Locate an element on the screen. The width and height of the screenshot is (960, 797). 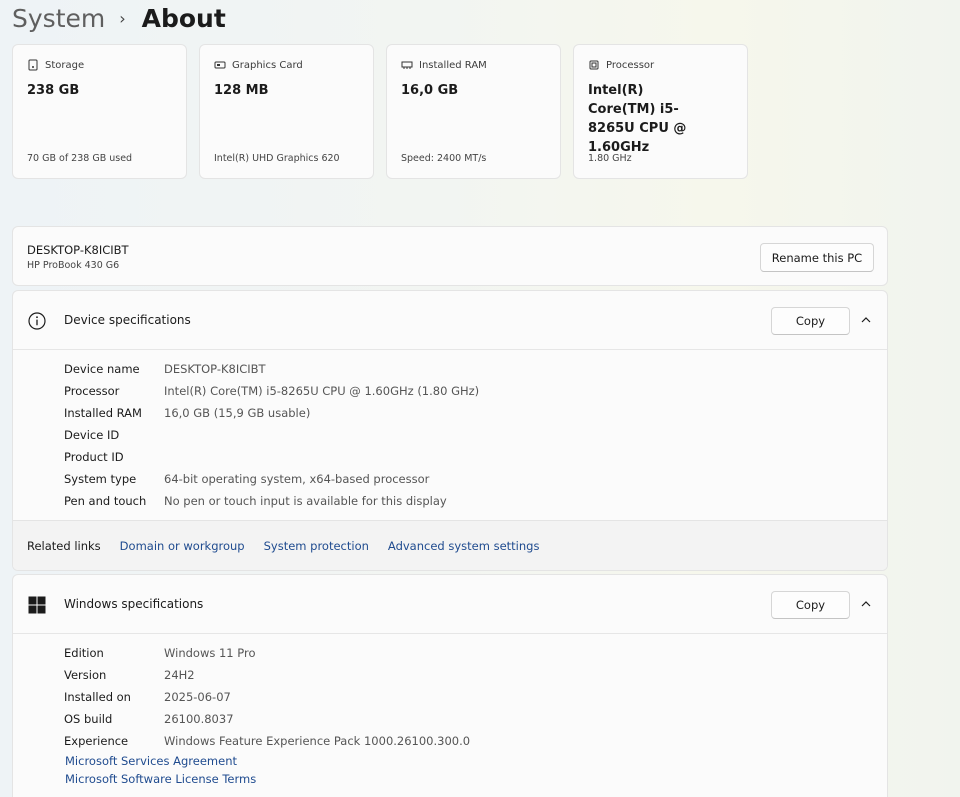
spec-value: Windows 11 Pro is located at coordinates (210, 653).